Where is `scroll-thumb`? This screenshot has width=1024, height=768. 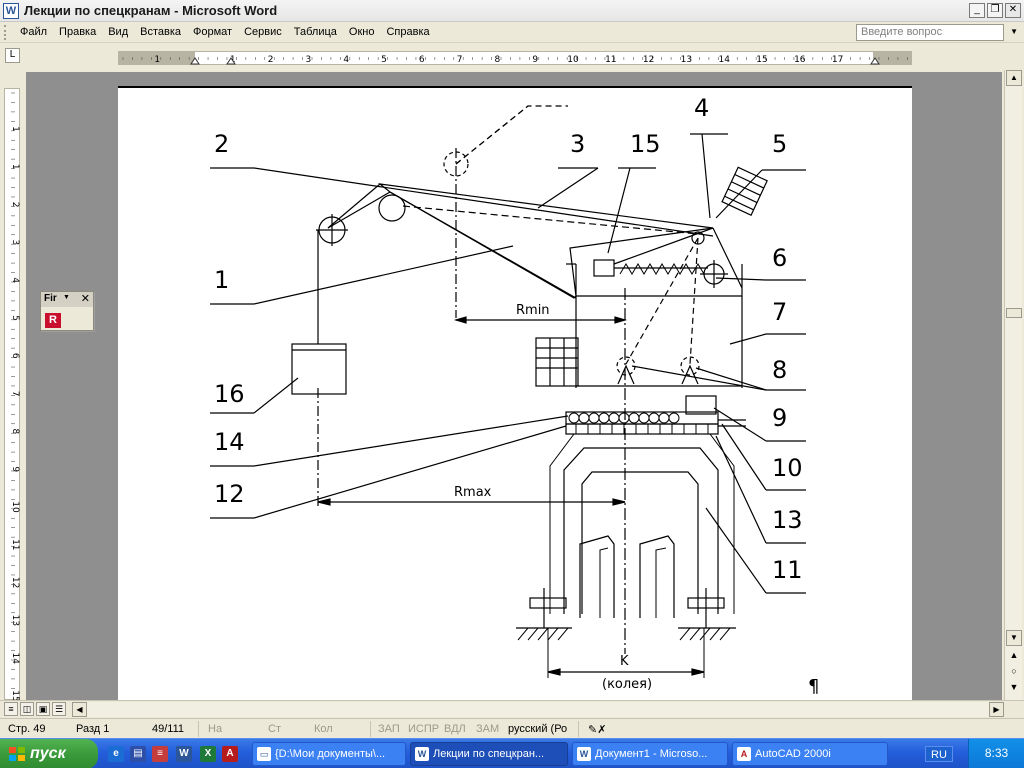 scroll-thumb is located at coordinates (1014, 313).